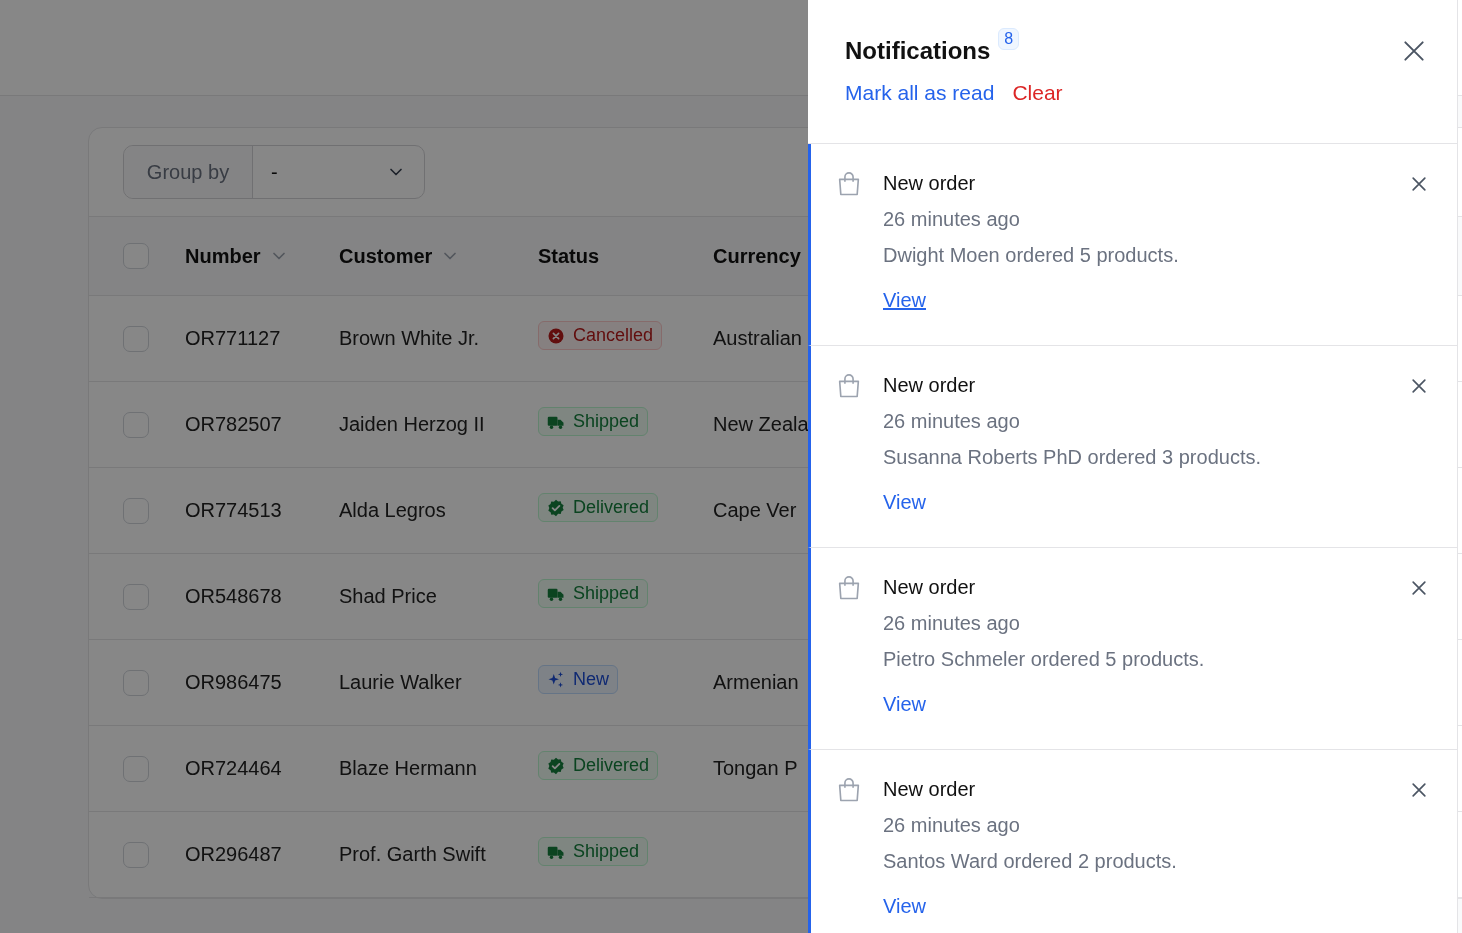  What do you see at coordinates (388, 596) in the screenshot?
I see `customer-name: Shad Price` at bounding box center [388, 596].